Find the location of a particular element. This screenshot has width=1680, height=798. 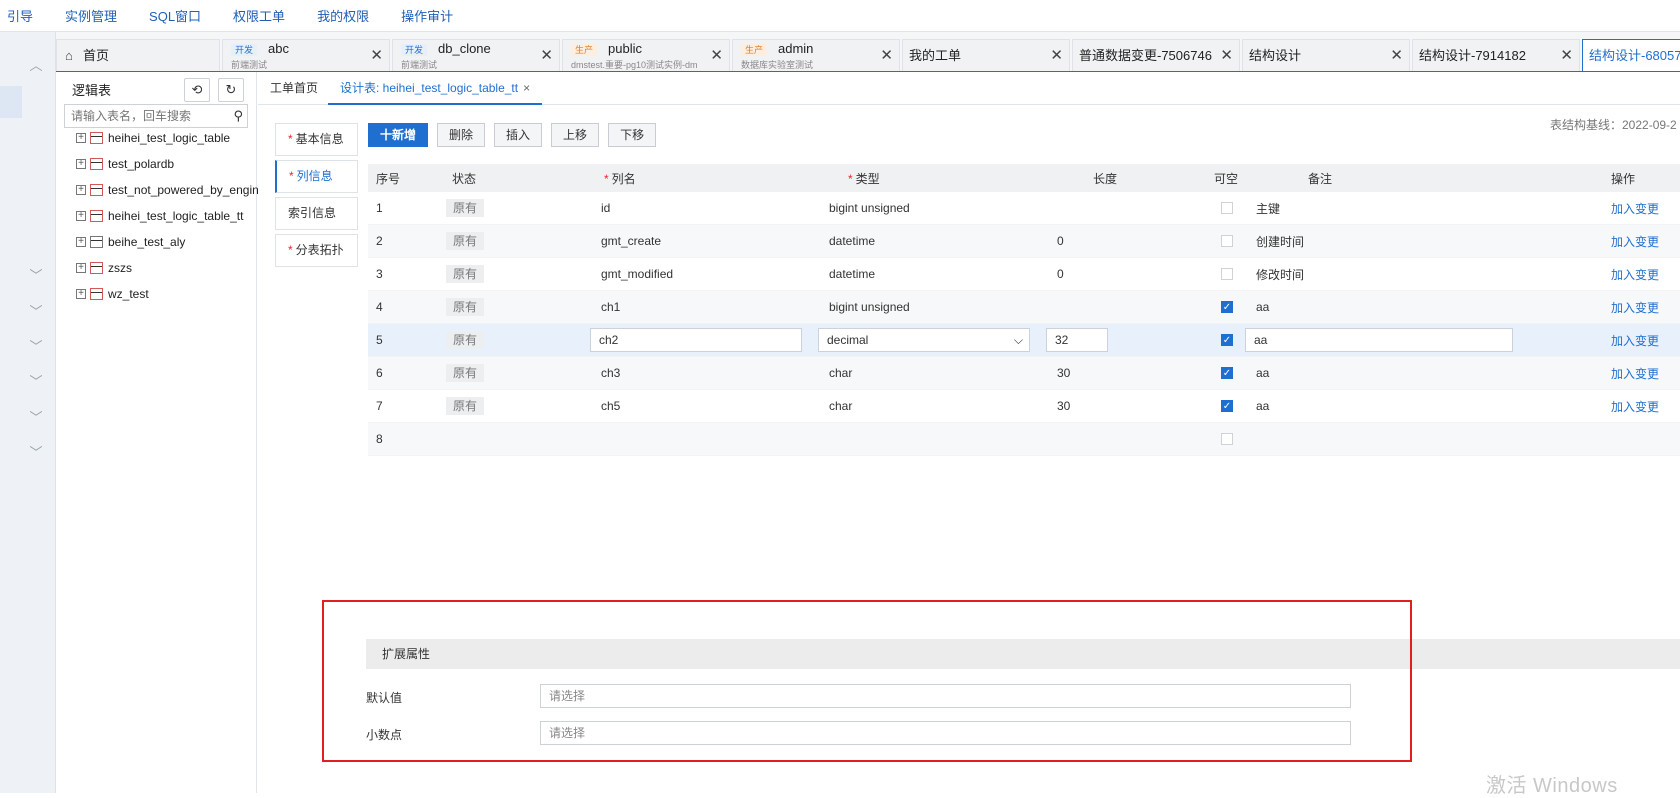

table-row: 4 原有 ch1 bigint unsigned aa ✓ 加入变更 is located at coordinates (1024, 307).